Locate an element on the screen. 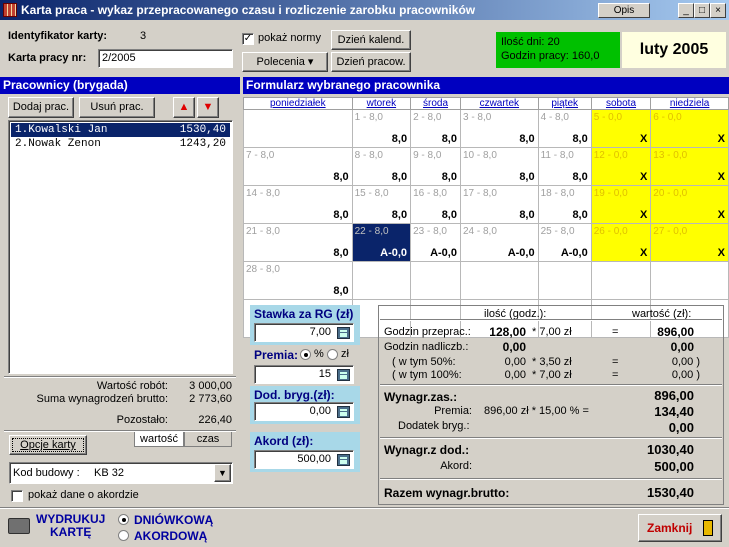  card-number-input: 2/2005 is located at coordinates (165, 58).